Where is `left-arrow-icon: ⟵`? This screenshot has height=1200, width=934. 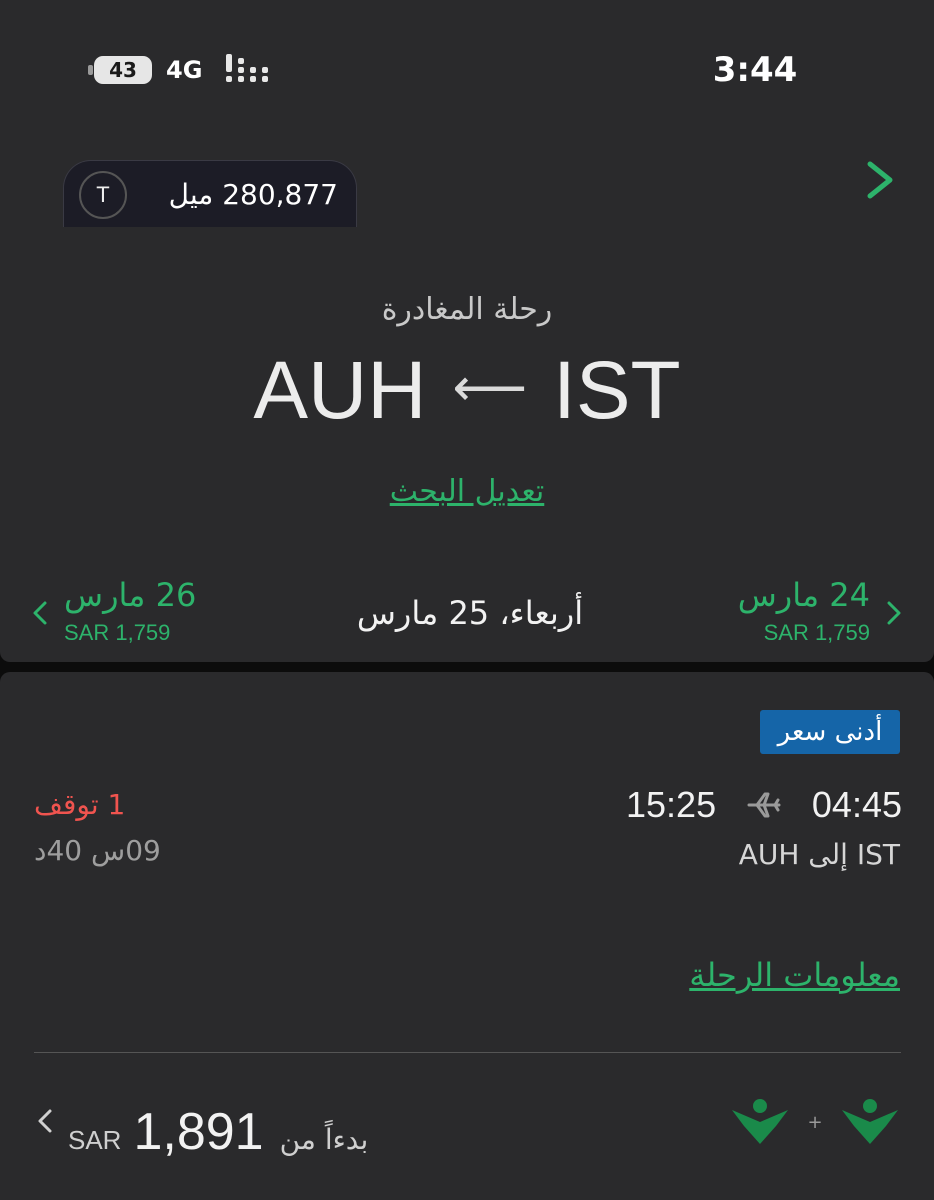 left-arrow-icon: ⟵ is located at coordinates (490, 388).